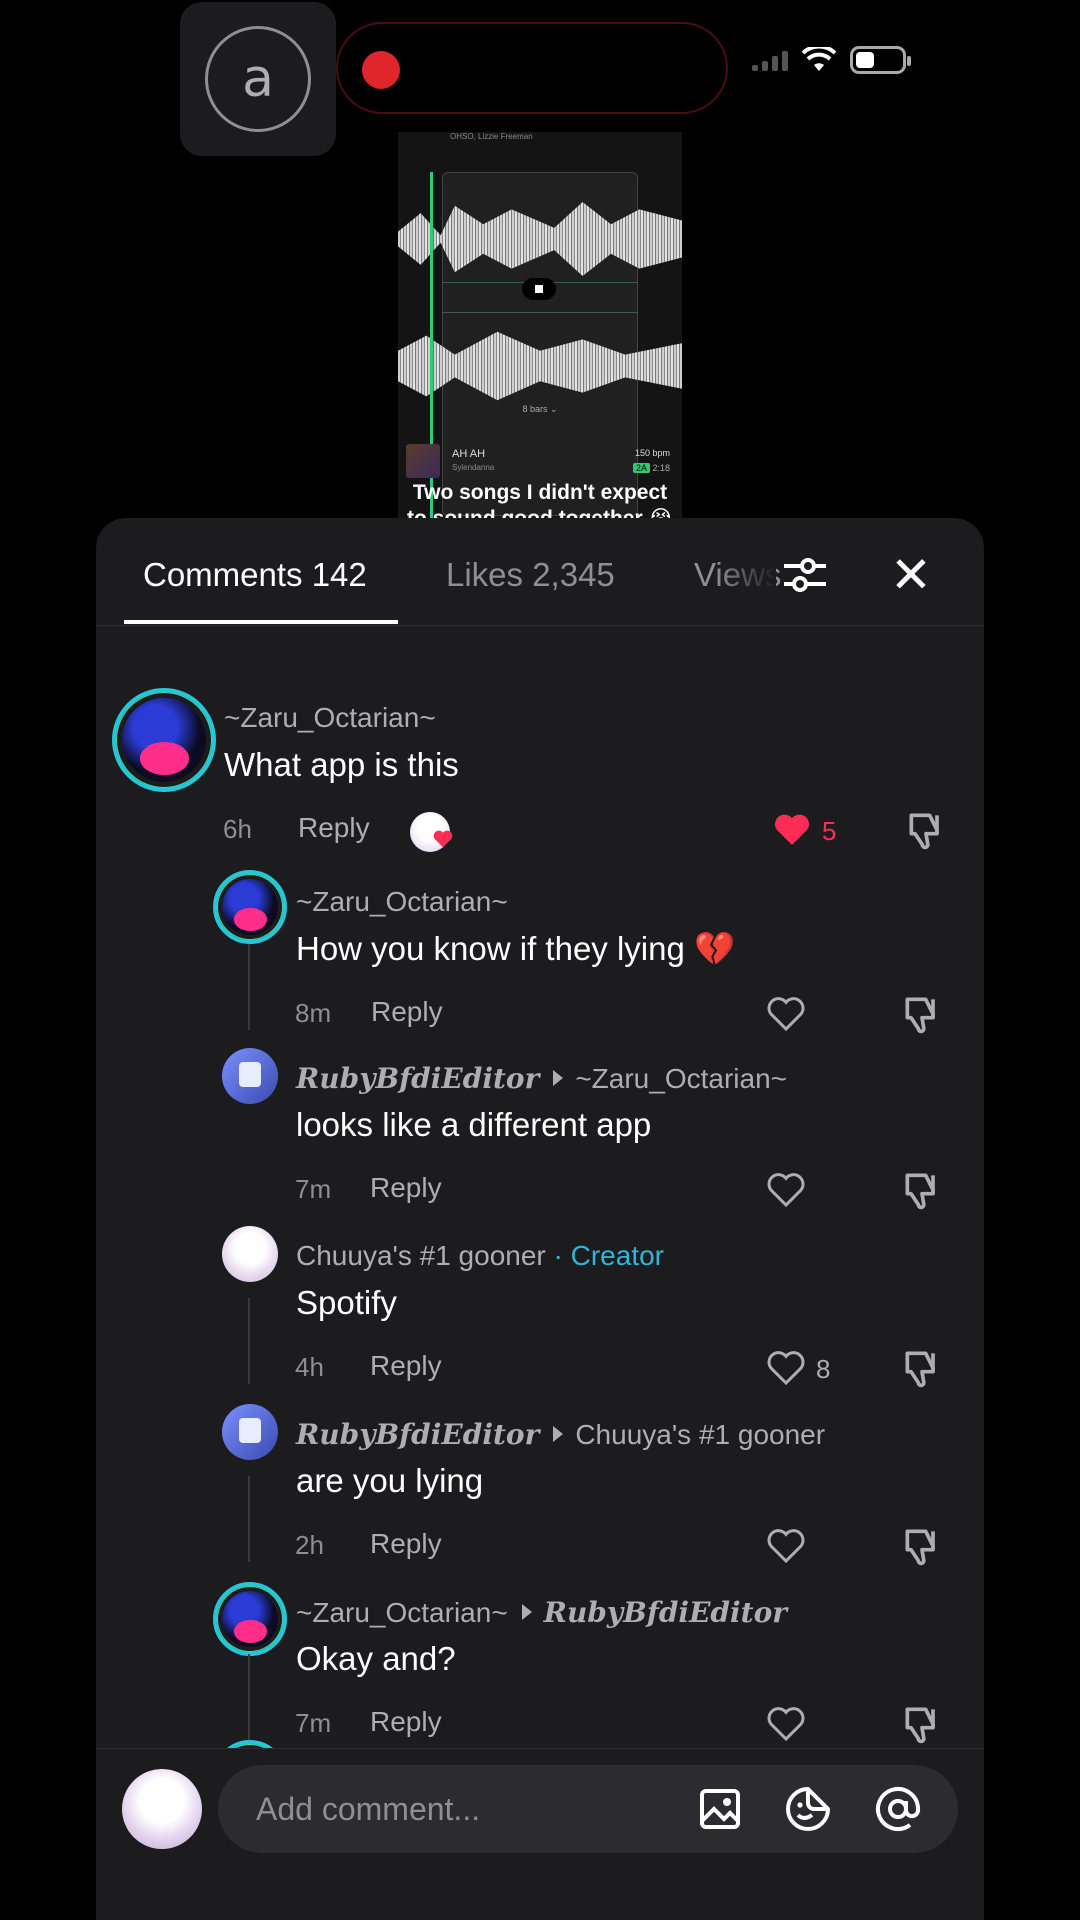  What do you see at coordinates (651, 468) in the screenshot?
I see `track-key: 2A 2:18` at bounding box center [651, 468].